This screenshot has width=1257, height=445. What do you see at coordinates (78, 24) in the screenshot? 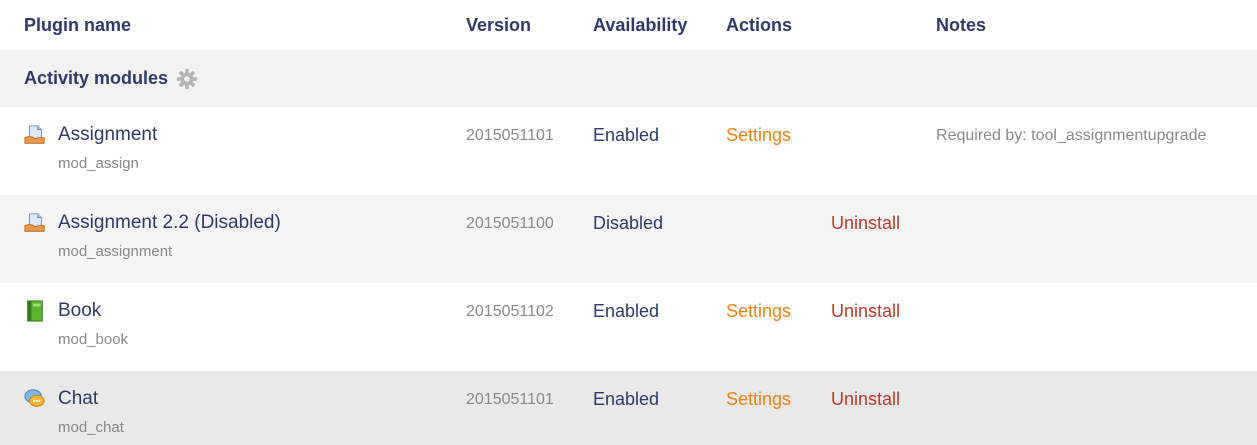
I see `header-plugin-name: Plugin name` at bounding box center [78, 24].